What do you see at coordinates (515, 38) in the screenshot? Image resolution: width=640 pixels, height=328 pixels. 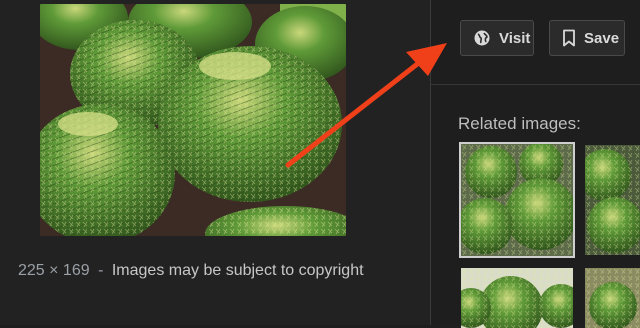 I see `visit-label: Visit` at bounding box center [515, 38].